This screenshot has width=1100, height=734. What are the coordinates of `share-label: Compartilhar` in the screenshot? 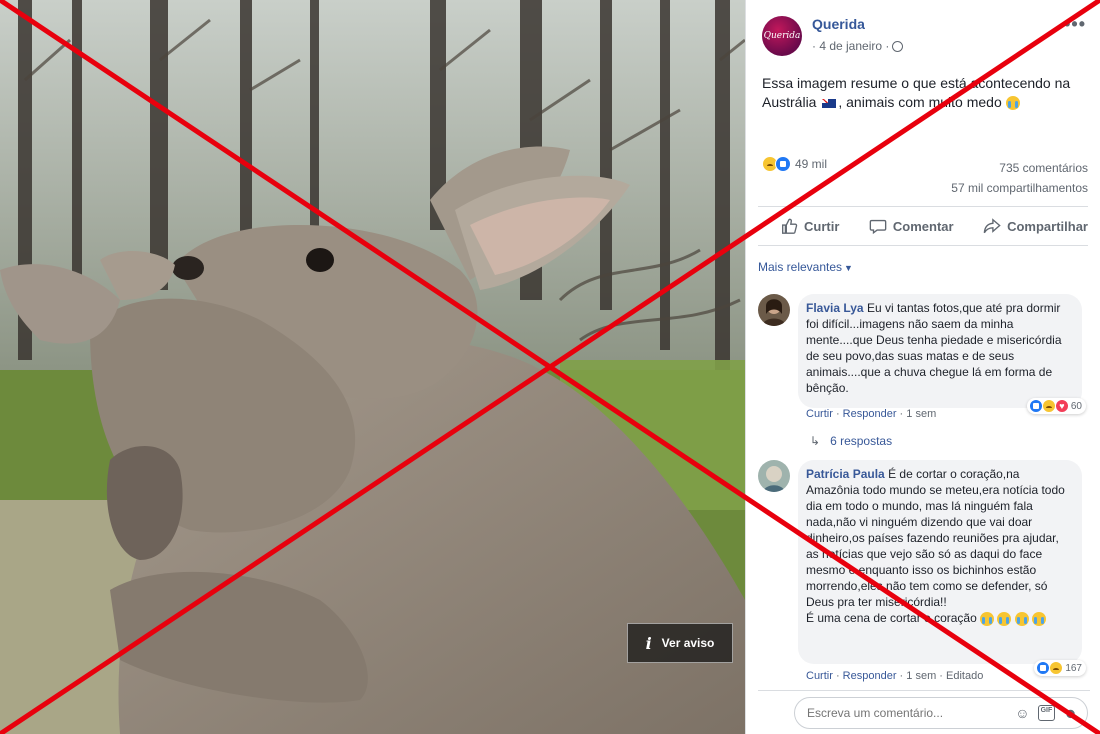 It's located at (1047, 226).